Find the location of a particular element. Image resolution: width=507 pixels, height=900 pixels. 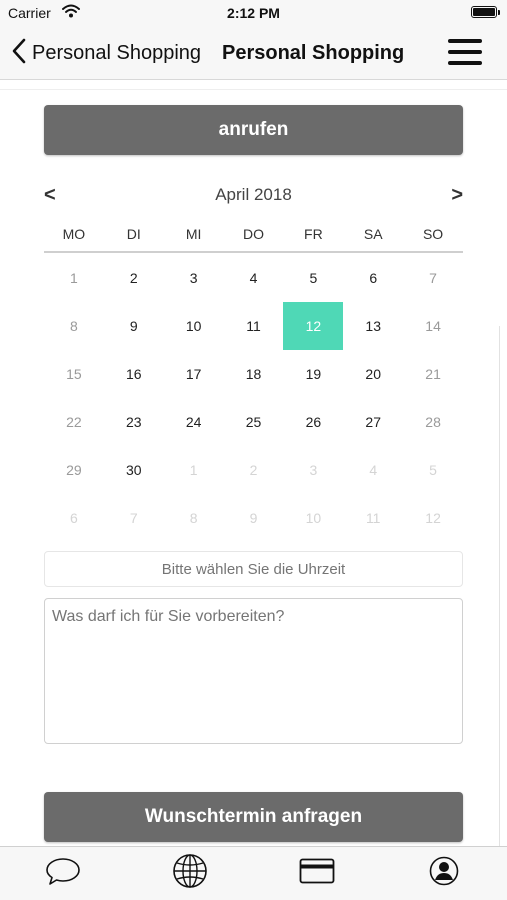

calendar-day: 26 is located at coordinates (313, 422).